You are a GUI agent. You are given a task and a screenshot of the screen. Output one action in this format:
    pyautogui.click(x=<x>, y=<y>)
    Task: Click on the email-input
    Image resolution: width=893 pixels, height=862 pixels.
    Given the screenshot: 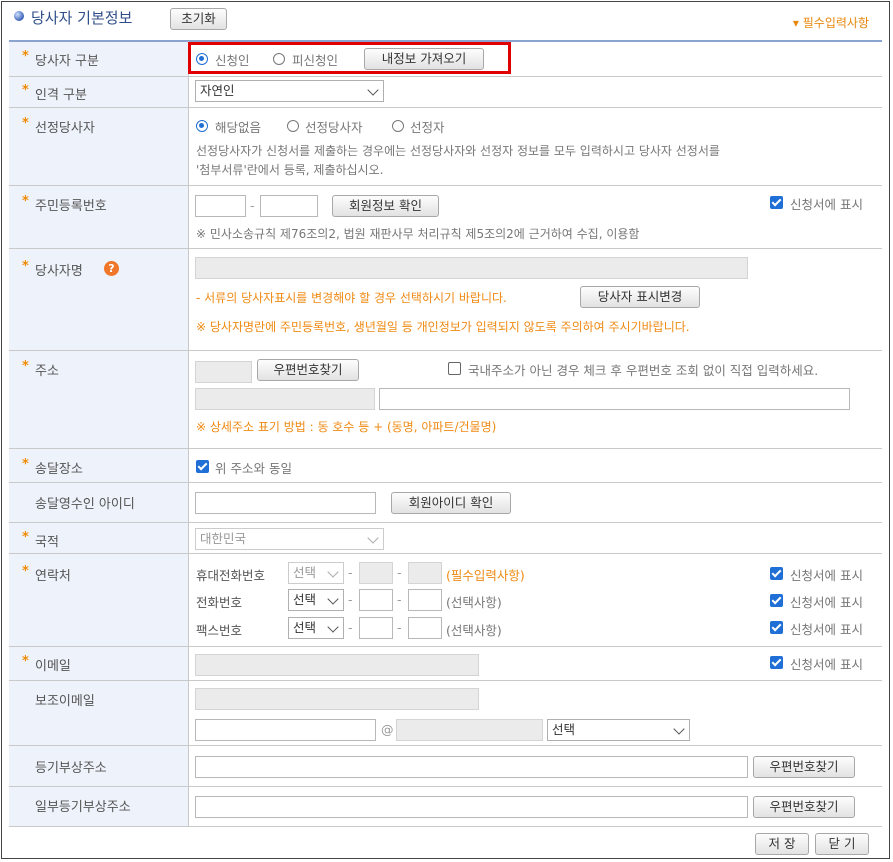 What is the action you would take?
    pyautogui.click(x=337, y=665)
    